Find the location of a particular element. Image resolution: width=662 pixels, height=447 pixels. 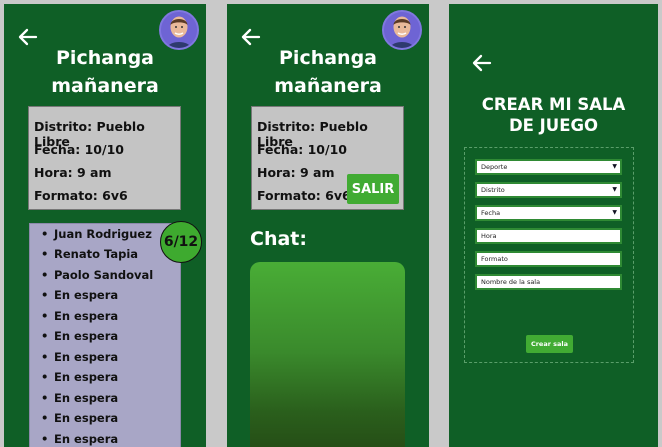

list-item: Paolo Sandoval is located at coordinates (97, 275).